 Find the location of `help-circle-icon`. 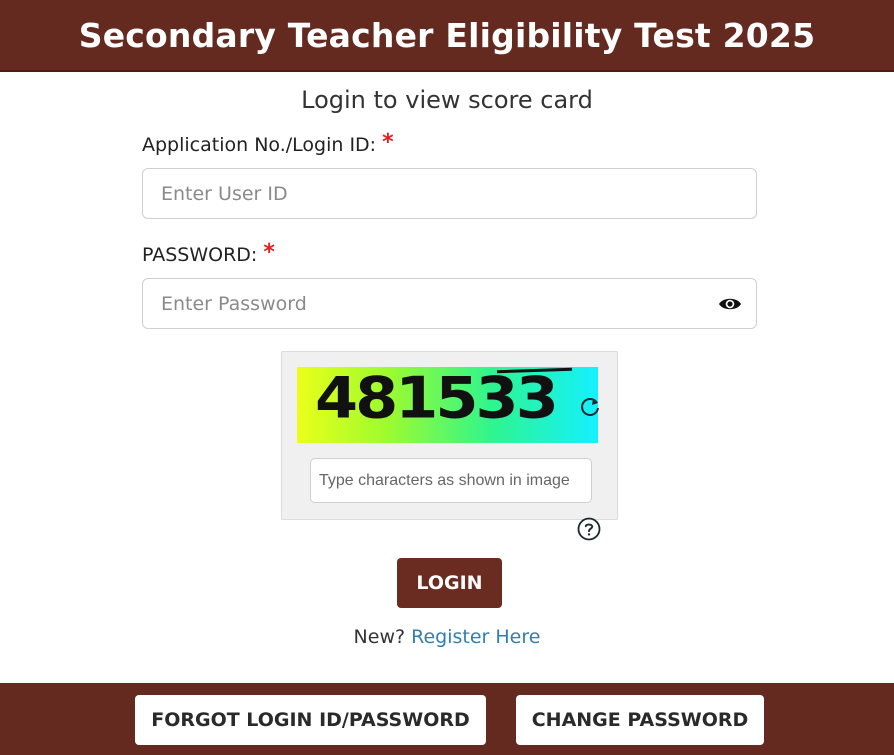

help-circle-icon is located at coordinates (589, 529).